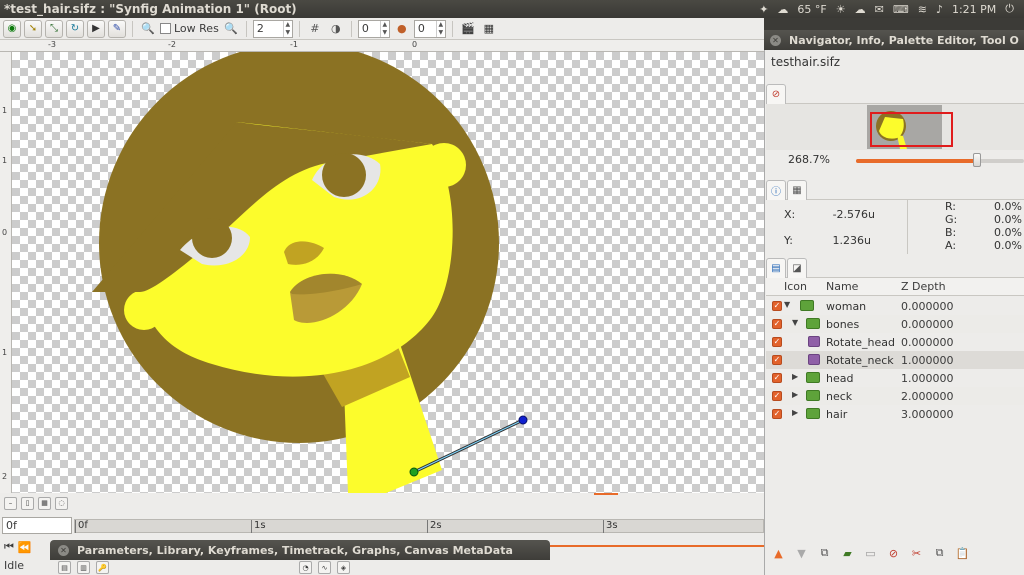 This screenshot has width=1024, height=575. Describe the element at coordinates (12, 28) in the screenshot. I see `transform-tool-icon: ◉` at that location.